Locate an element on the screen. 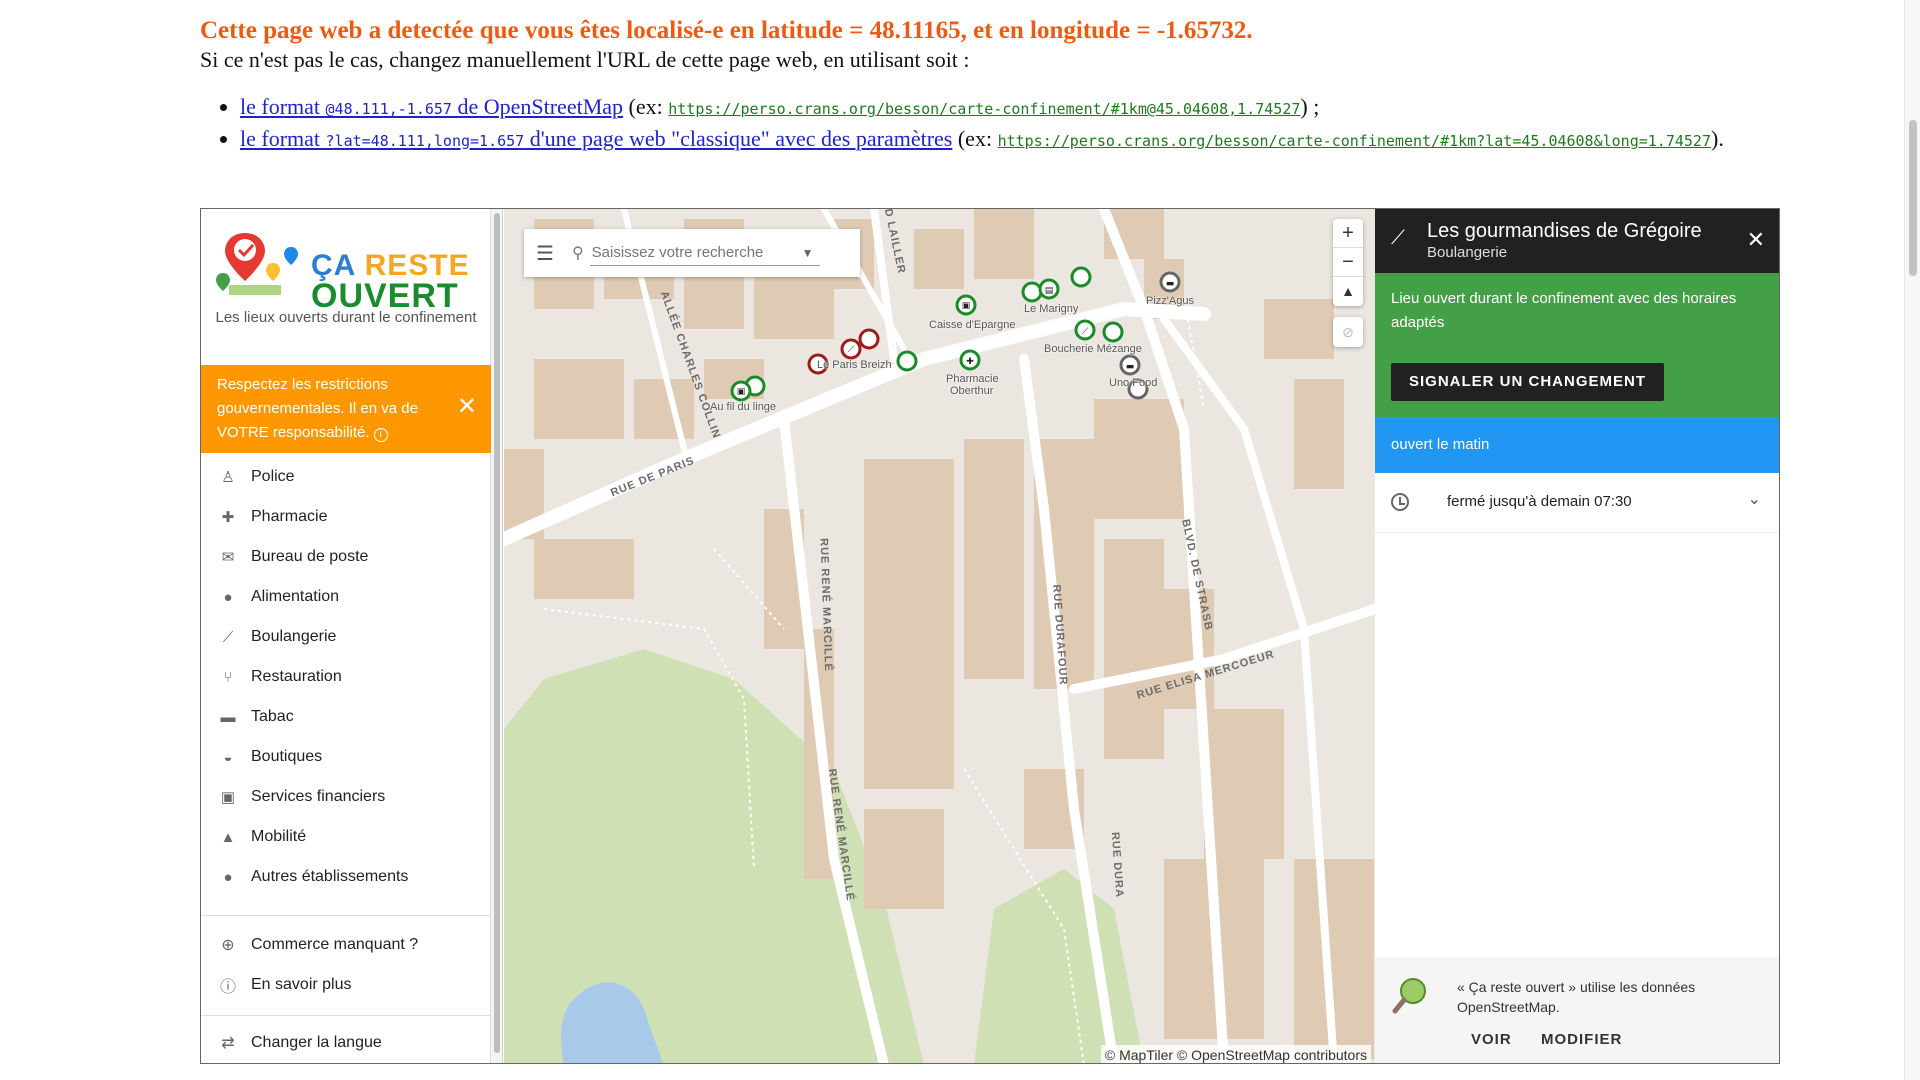 This screenshot has height=1080, width=1920. logo-text: ÇA RESTE OUVERT is located at coordinates (390, 282).